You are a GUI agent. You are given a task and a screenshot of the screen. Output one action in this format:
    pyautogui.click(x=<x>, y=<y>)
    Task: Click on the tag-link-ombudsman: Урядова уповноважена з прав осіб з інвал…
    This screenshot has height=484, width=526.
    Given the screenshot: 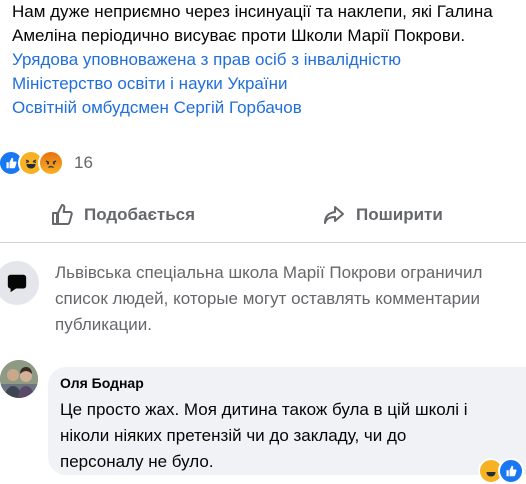 What is the action you would take?
    pyautogui.click(x=269, y=60)
    